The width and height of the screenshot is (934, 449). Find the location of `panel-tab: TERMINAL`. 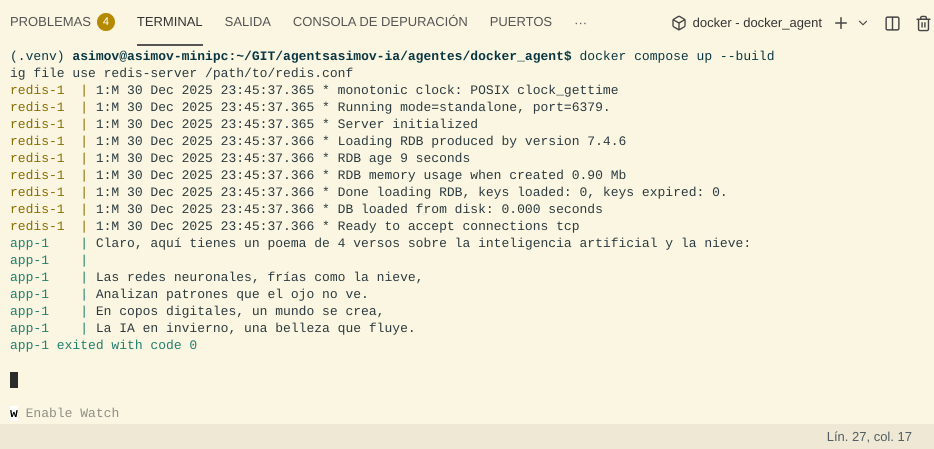

panel-tab: TERMINAL is located at coordinates (169, 23).